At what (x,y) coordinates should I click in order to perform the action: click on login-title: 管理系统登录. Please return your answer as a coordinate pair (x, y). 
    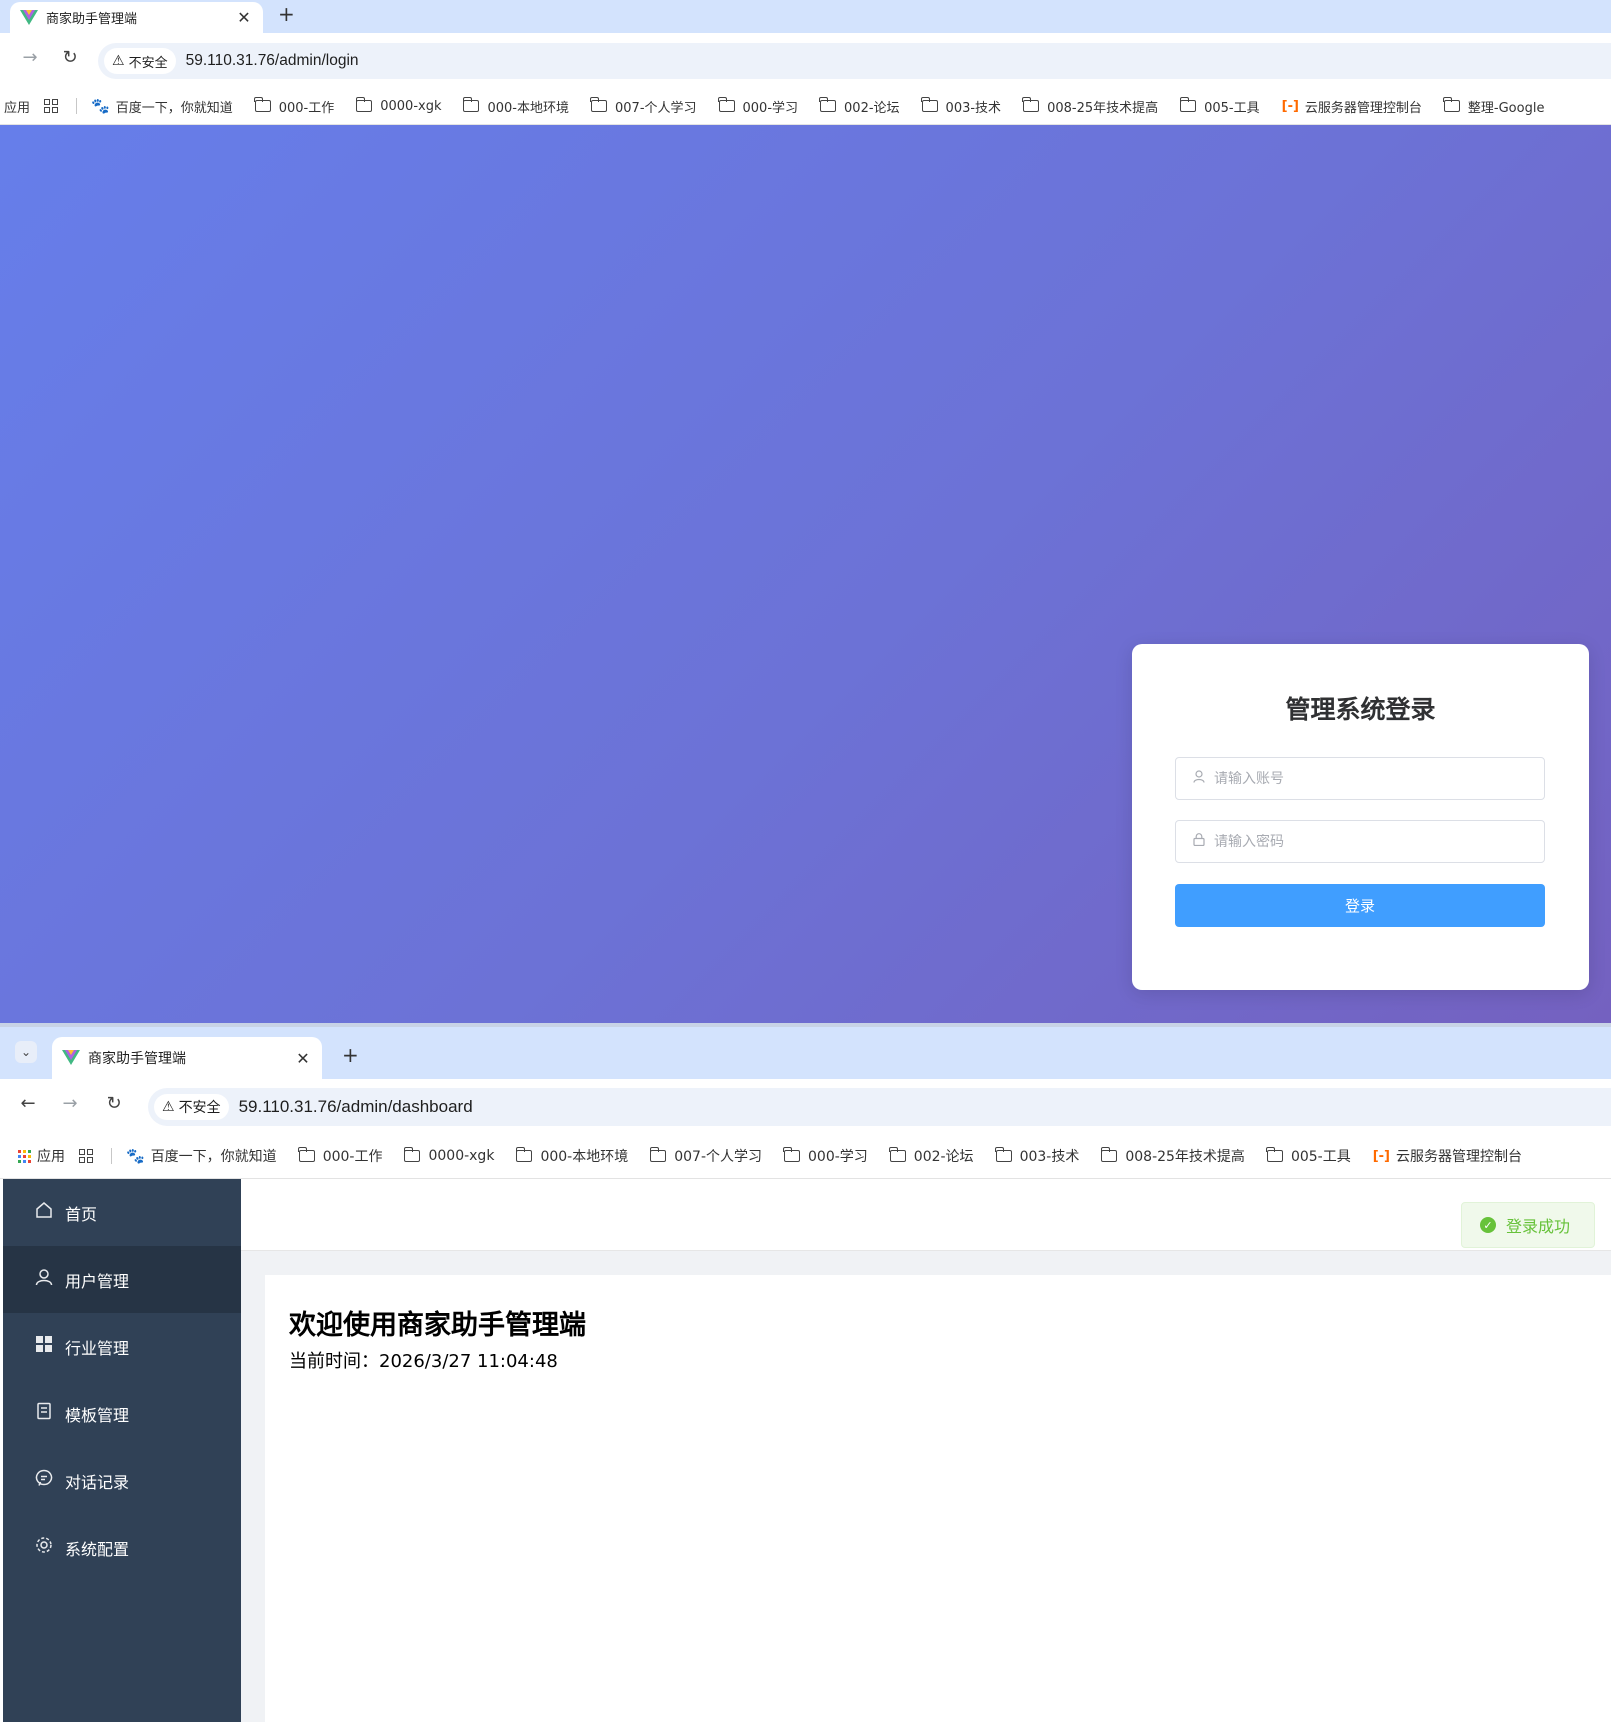
    Looking at the image, I should click on (1360, 709).